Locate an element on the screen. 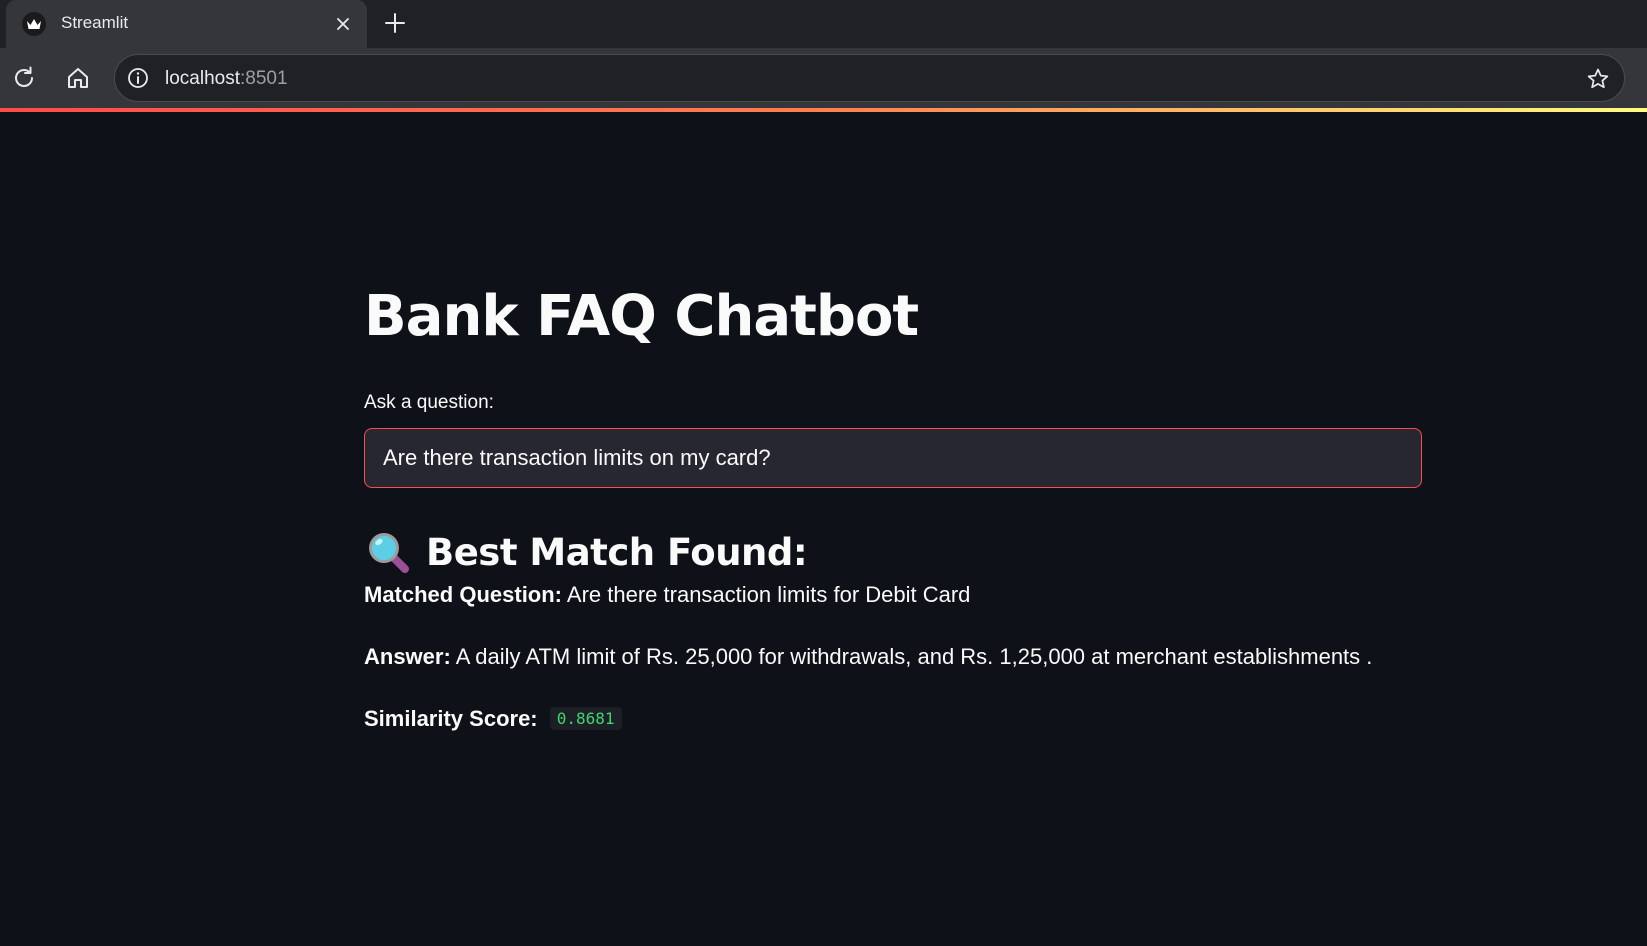 The height and width of the screenshot is (946, 1647). streamlit-crown-icon is located at coordinates (34, 24).